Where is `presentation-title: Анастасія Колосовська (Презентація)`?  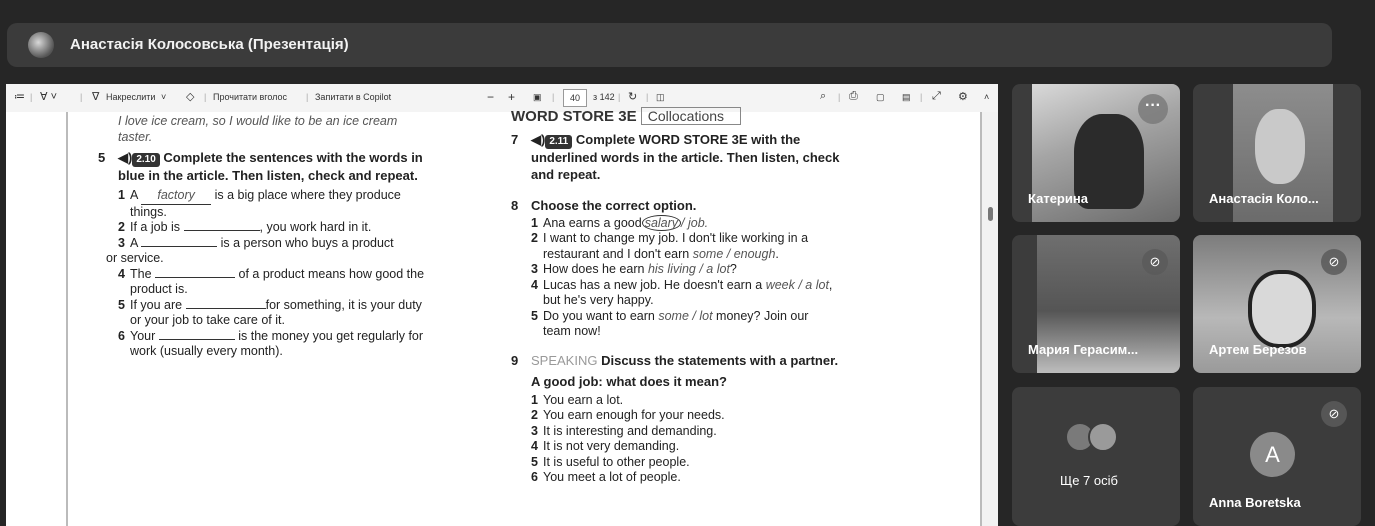
presentation-title: Анастасія Колосовська (Презентація) is located at coordinates (209, 44).